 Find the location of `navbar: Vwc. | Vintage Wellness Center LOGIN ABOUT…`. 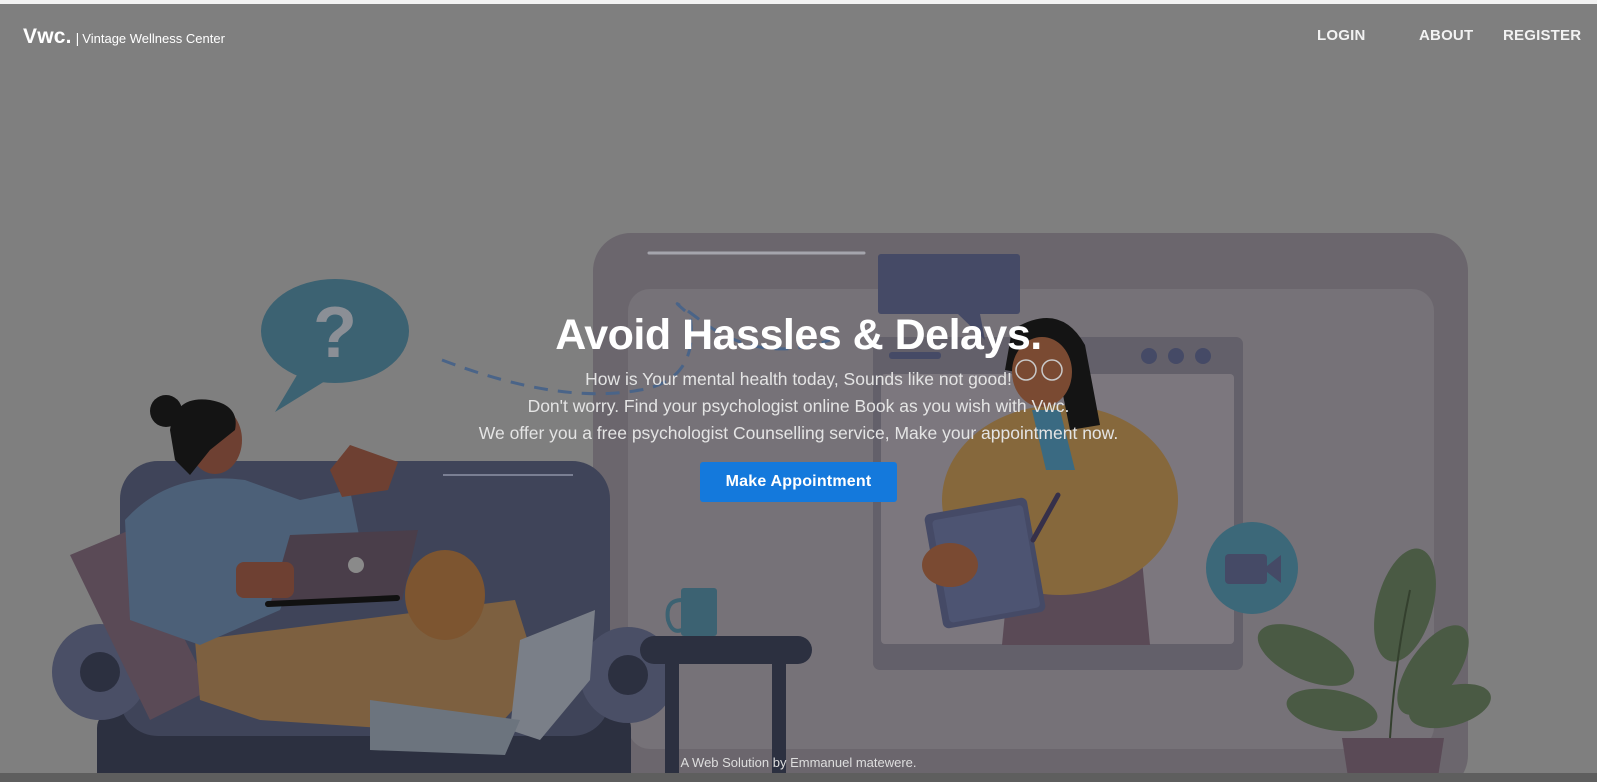

navbar: Vwc. | Vintage Wellness Center LOGIN ABOUT… is located at coordinates (798, 35).